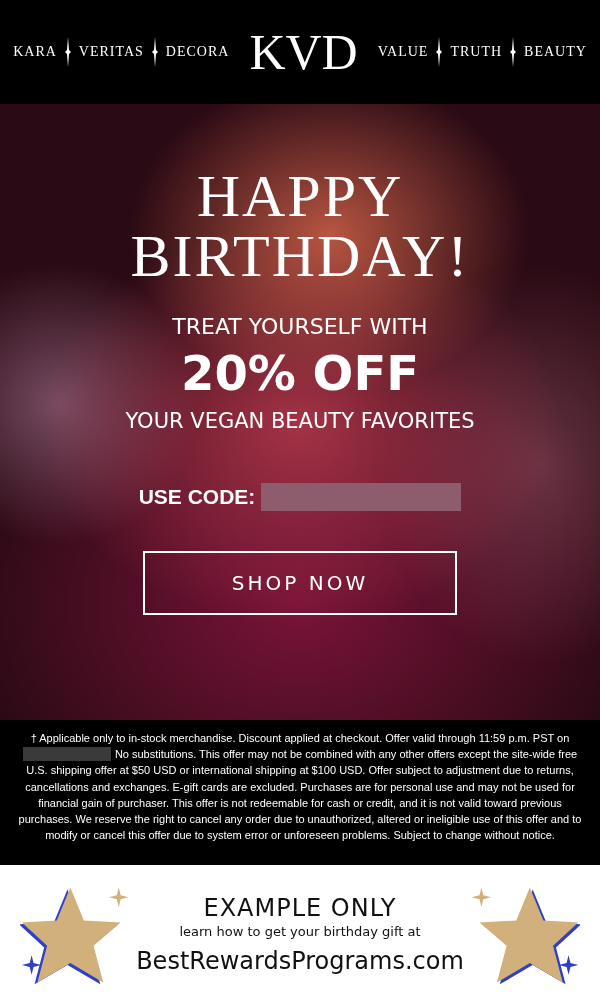 The width and height of the screenshot is (600, 1004). What do you see at coordinates (476, 52) in the screenshot?
I see `nav-link: TRUTH` at bounding box center [476, 52].